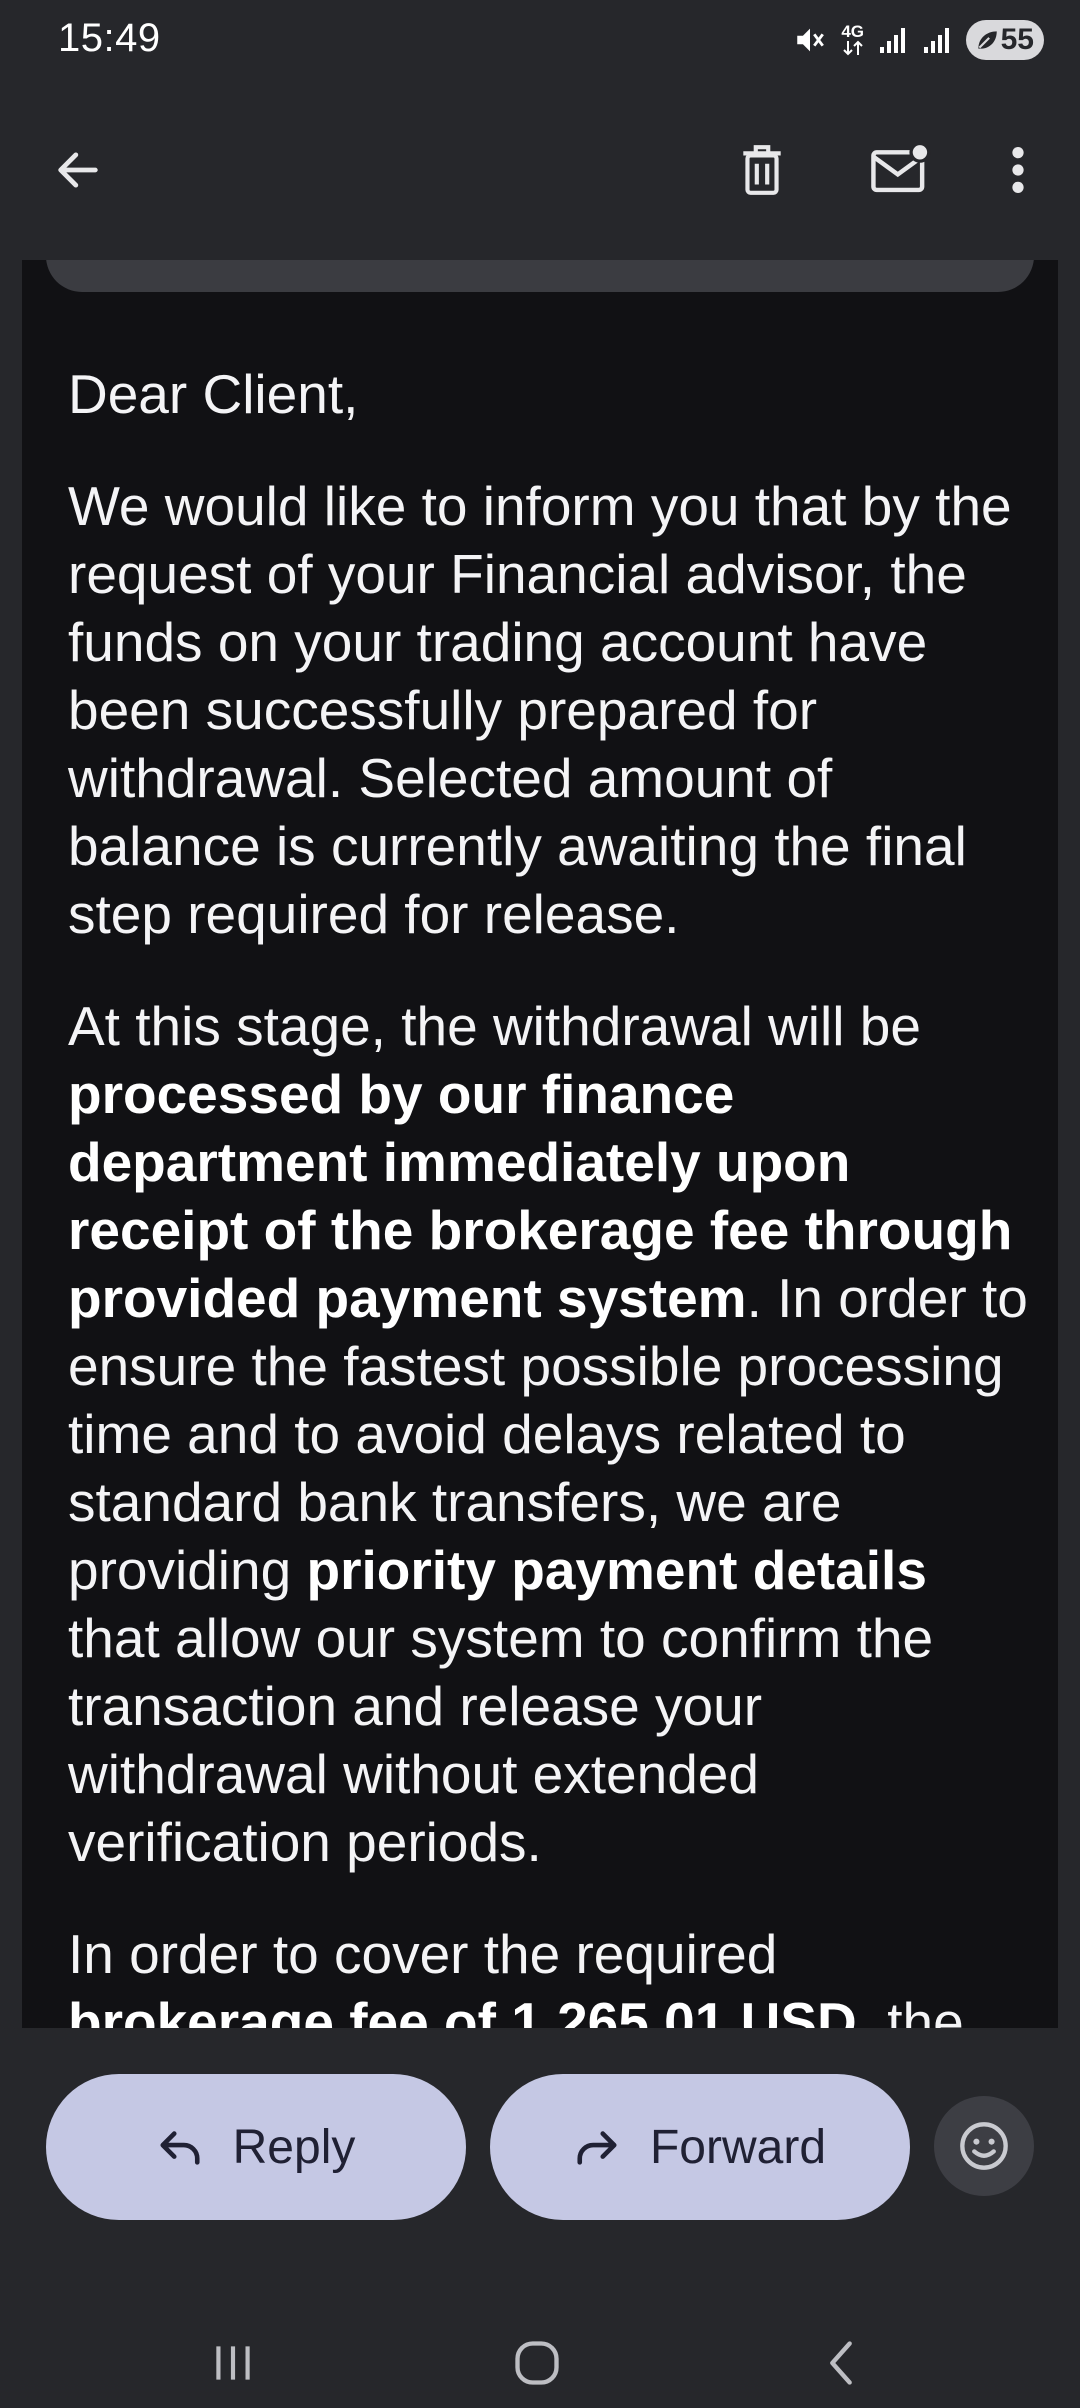  What do you see at coordinates (597, 2148) in the screenshot?
I see `forward-icon` at bounding box center [597, 2148].